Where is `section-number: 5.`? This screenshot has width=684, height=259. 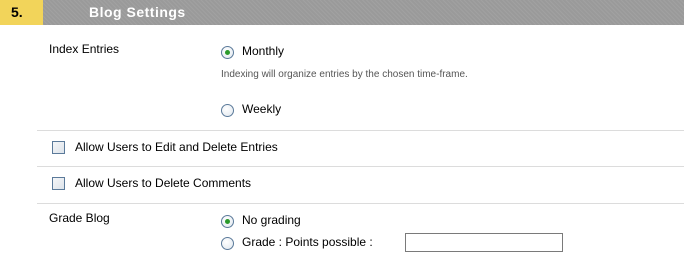 section-number: 5. is located at coordinates (21, 12).